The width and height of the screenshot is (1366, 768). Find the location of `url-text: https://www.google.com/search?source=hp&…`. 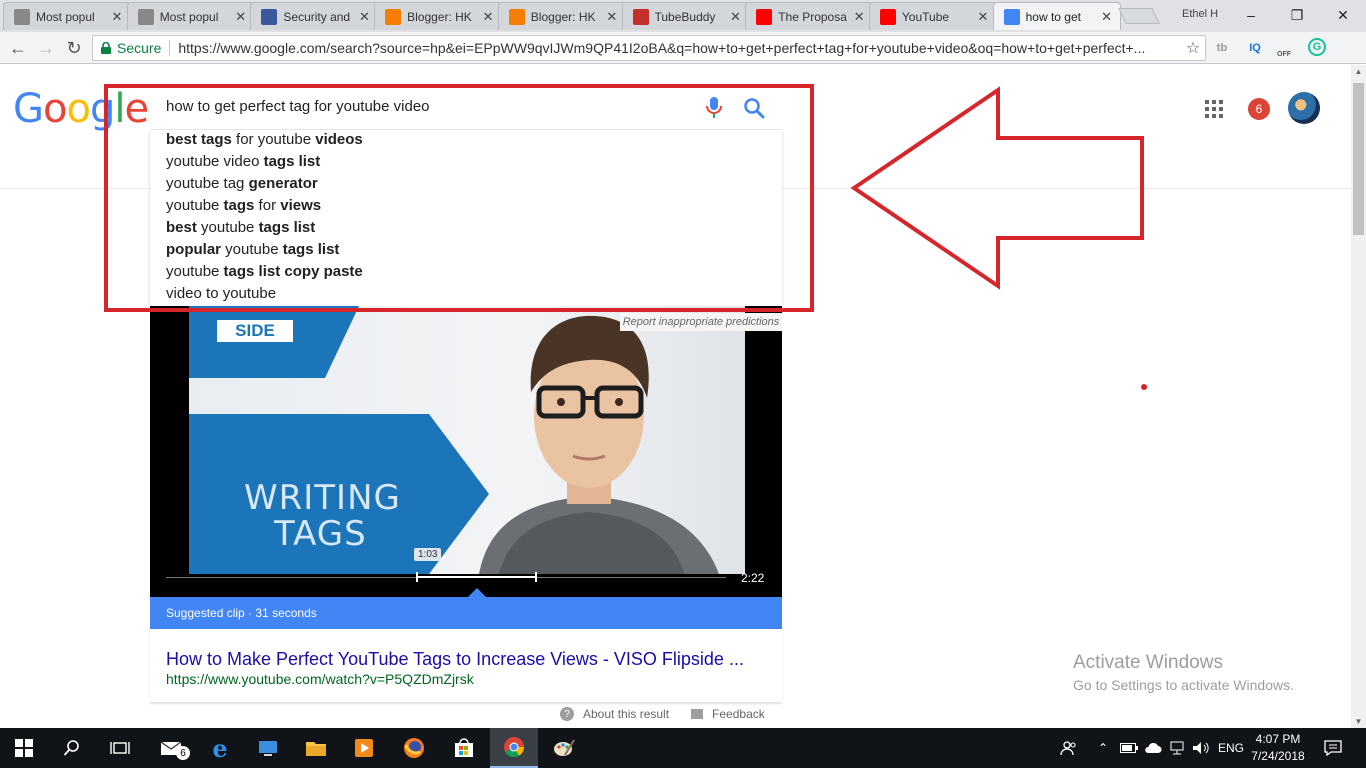

url-text: https://www.google.com/search?source=hp&… is located at coordinates (679, 48).